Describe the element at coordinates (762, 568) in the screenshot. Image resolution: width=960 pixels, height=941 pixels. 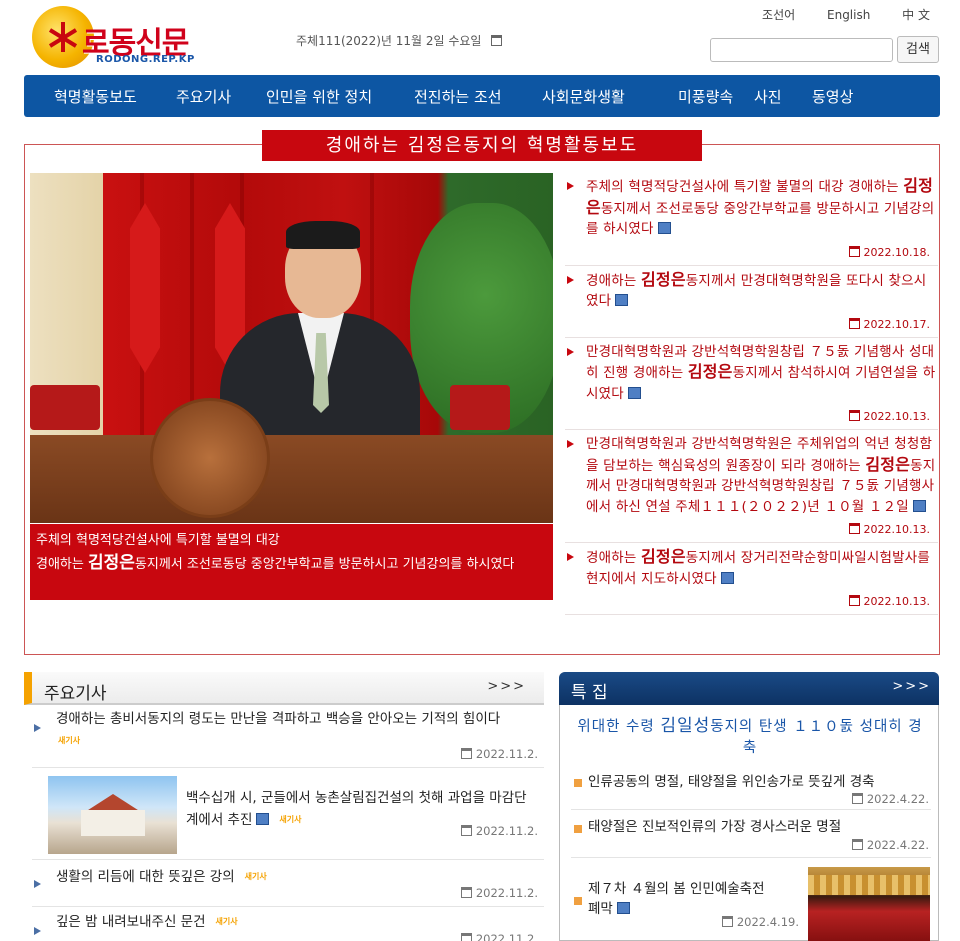
I see `news-title: 경애하는 김정은동지께서 장거리전략순항미싸일시험발사를 현지에서 지도하시였다` at that location.